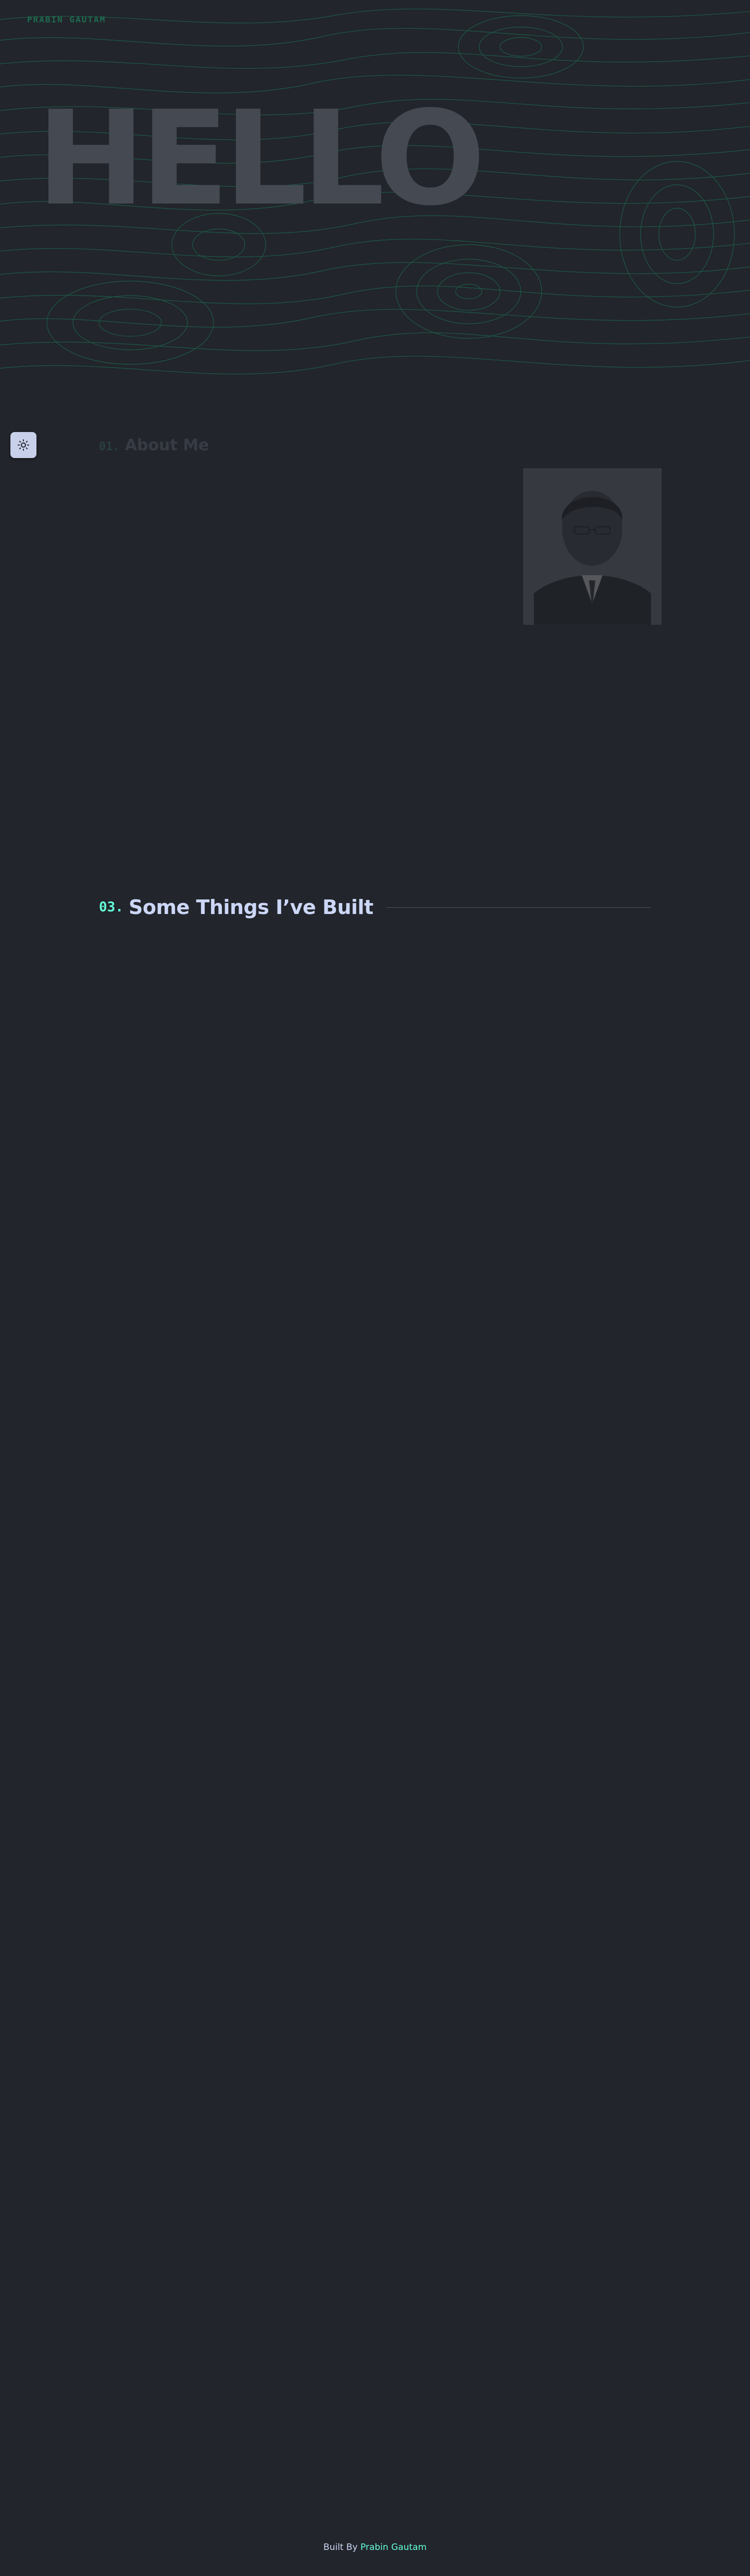 Image resolution: width=750 pixels, height=2576 pixels. I want to click on projects-heading: 03. Some Things I’ve Built, so click(375, 907).